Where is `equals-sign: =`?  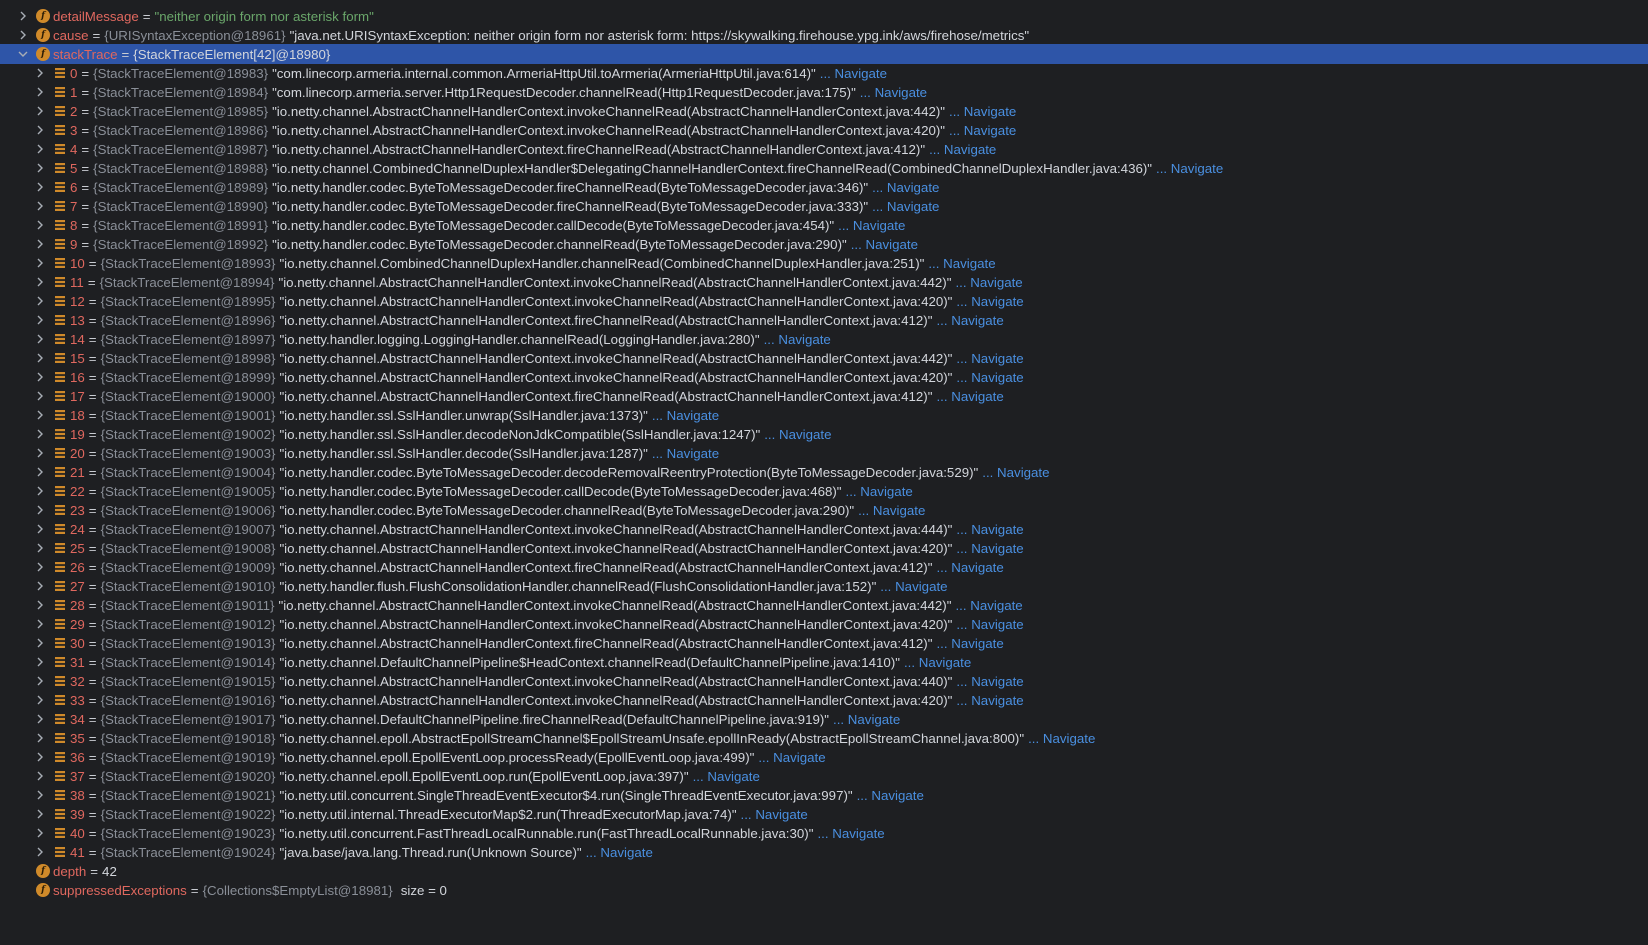 equals-sign: = is located at coordinates (92, 263).